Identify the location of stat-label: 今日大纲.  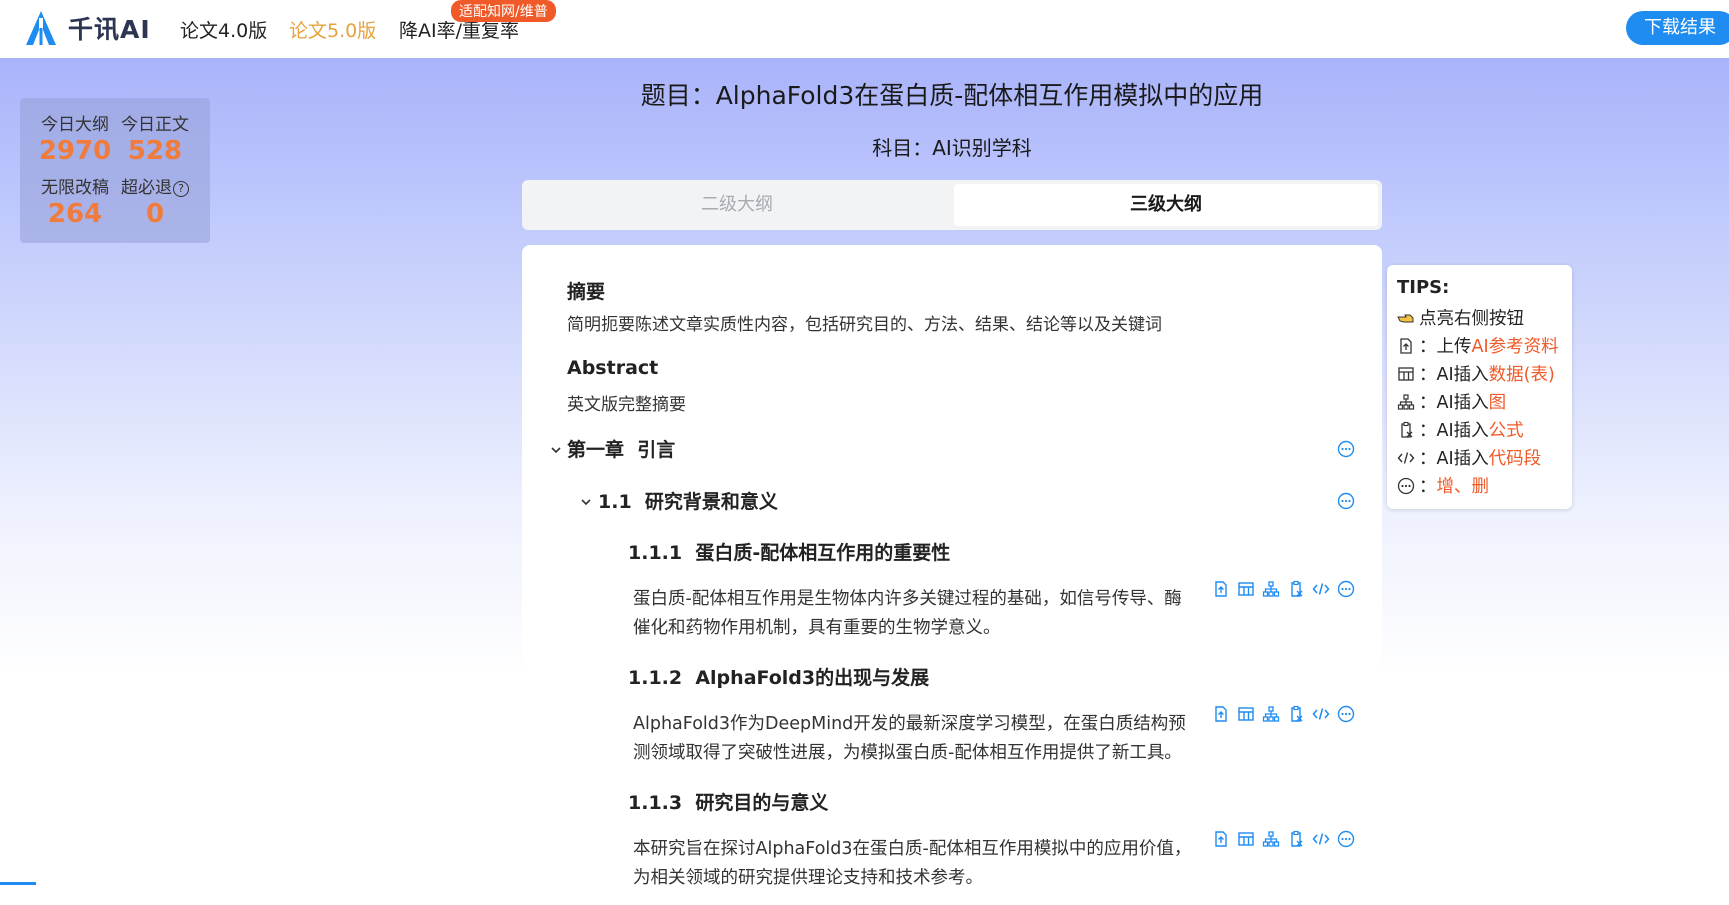
(75, 125).